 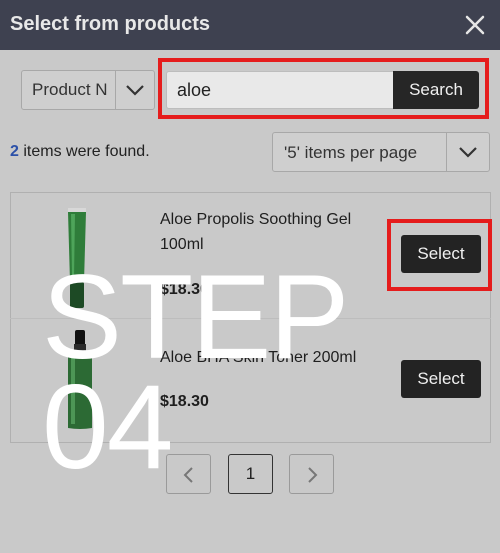 What do you see at coordinates (323, 88) in the screenshot?
I see `search-highlight-box` at bounding box center [323, 88].